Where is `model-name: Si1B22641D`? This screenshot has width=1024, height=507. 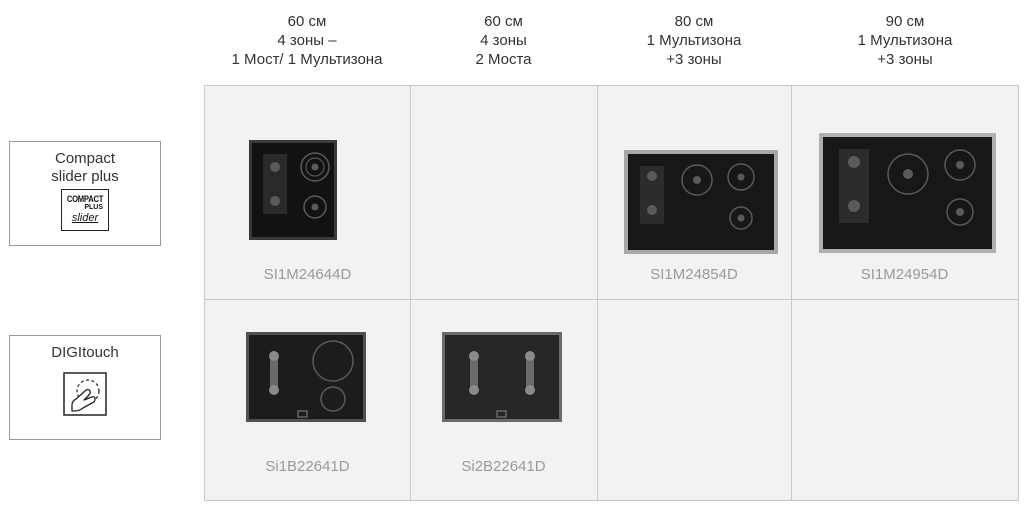
model-name: Si1B22641D is located at coordinates (307, 466).